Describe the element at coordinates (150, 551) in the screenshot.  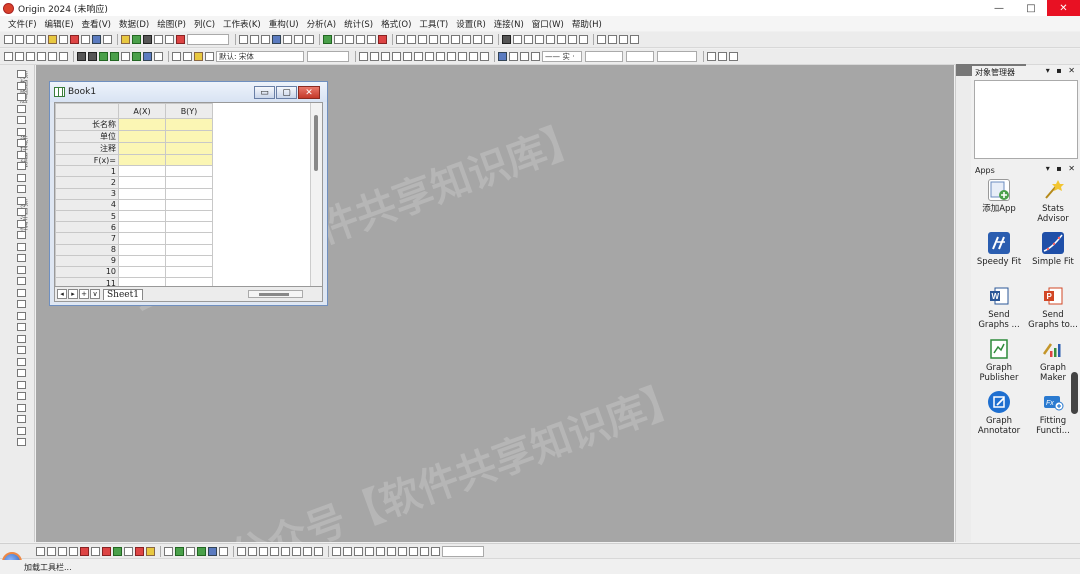
I see `ternary-icon` at that location.